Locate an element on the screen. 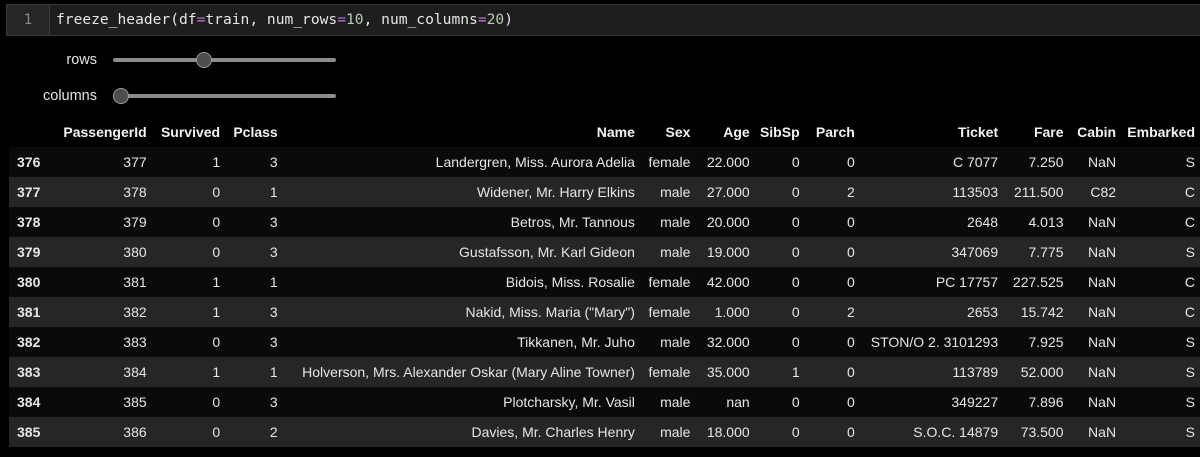 The image size is (1200, 457). table-cell: PC 17757 is located at coordinates (967, 282).